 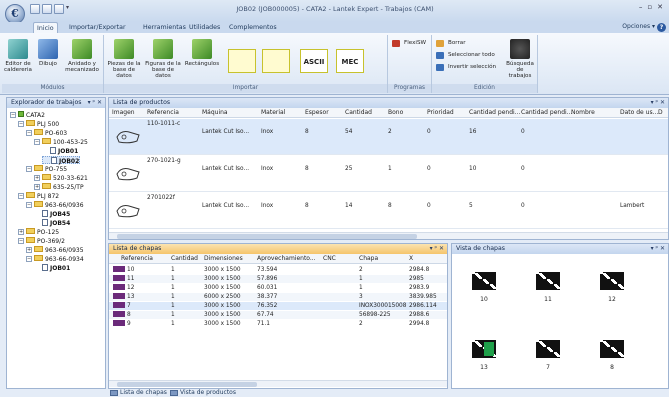 I want to click on tab-importar-exportar: Importar/Exportar, so click(x=97, y=27).